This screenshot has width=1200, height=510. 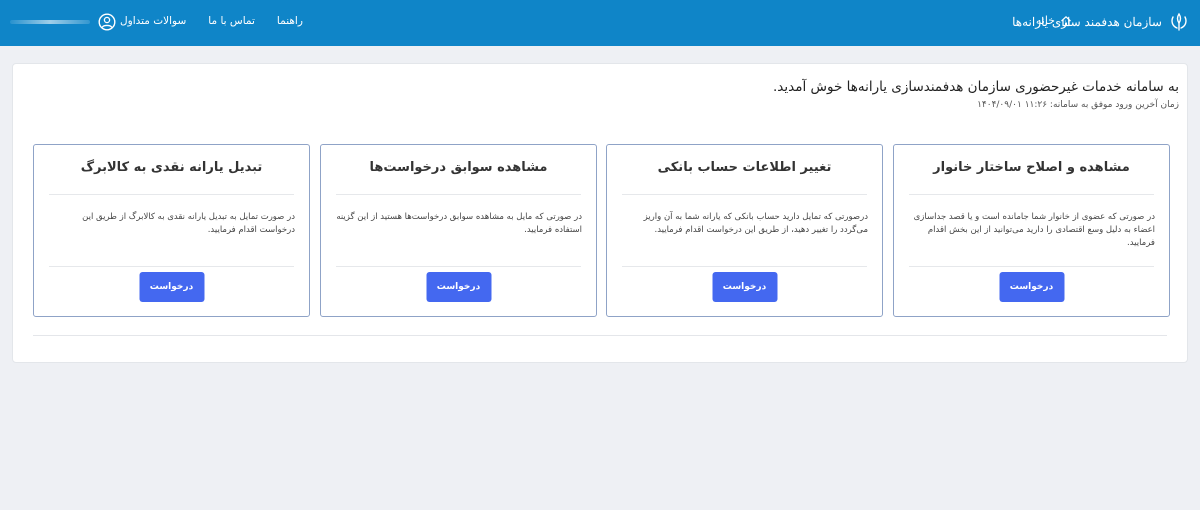 What do you see at coordinates (1087, 22) in the screenshot?
I see `logo-text: سازمان هدفمند سازی یارانه‌ها` at bounding box center [1087, 22].